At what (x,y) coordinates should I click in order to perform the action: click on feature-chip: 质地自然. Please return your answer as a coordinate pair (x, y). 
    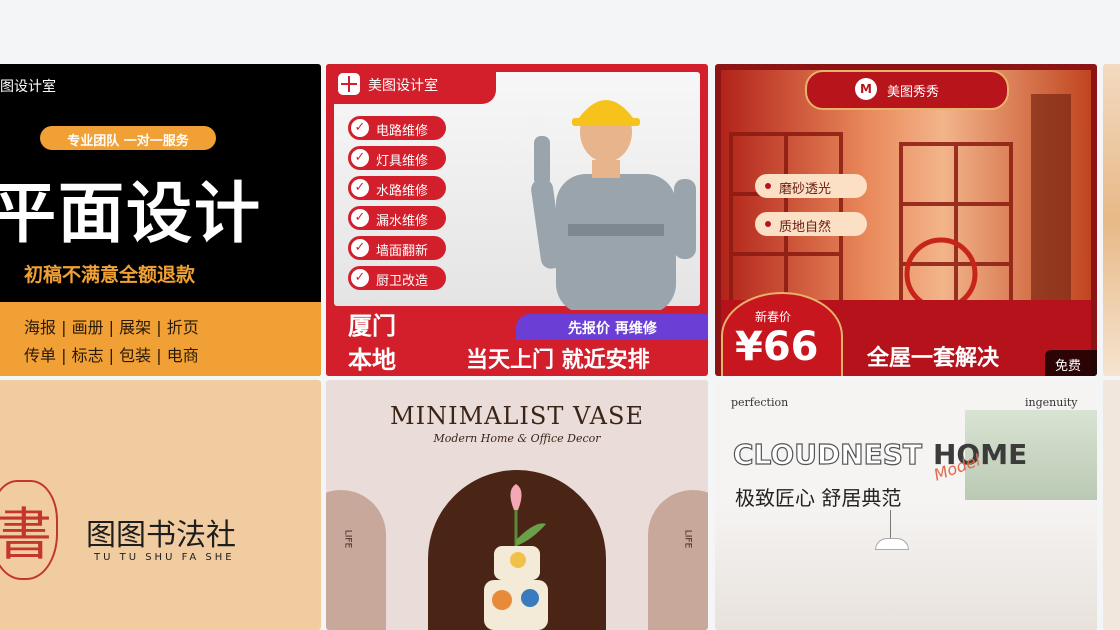
    Looking at the image, I should click on (811, 224).